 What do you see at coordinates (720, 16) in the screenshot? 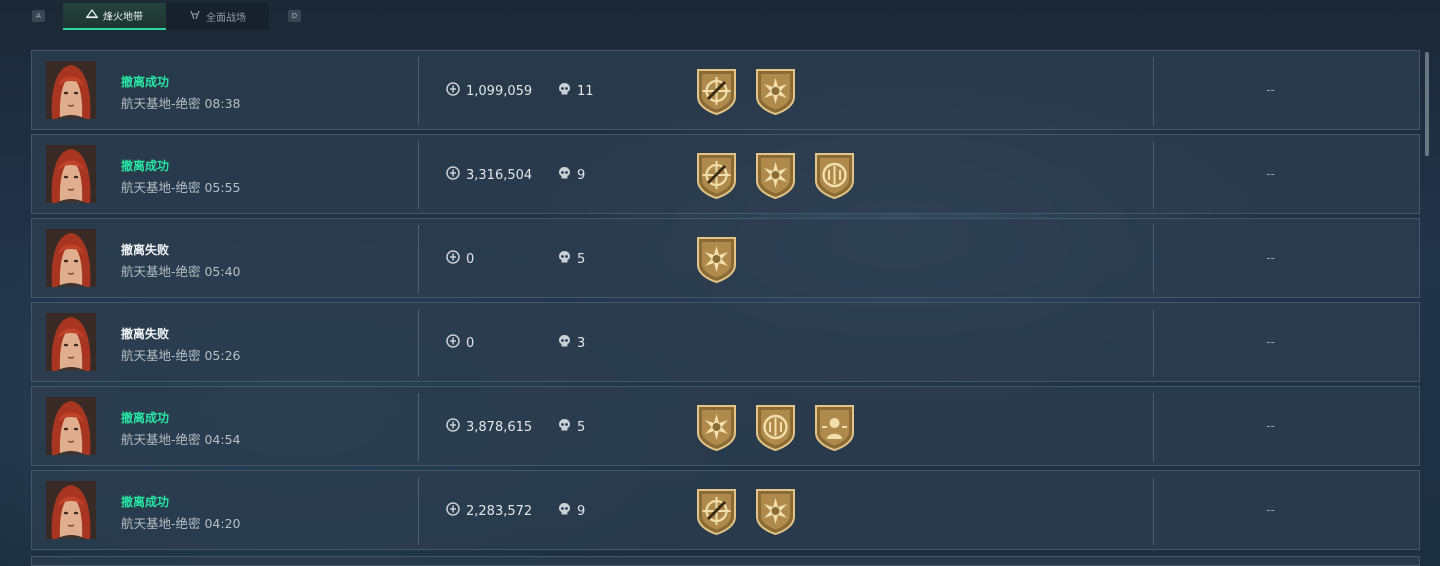
I see `top-bar: A 烽火地带 全面战场 D` at bounding box center [720, 16].